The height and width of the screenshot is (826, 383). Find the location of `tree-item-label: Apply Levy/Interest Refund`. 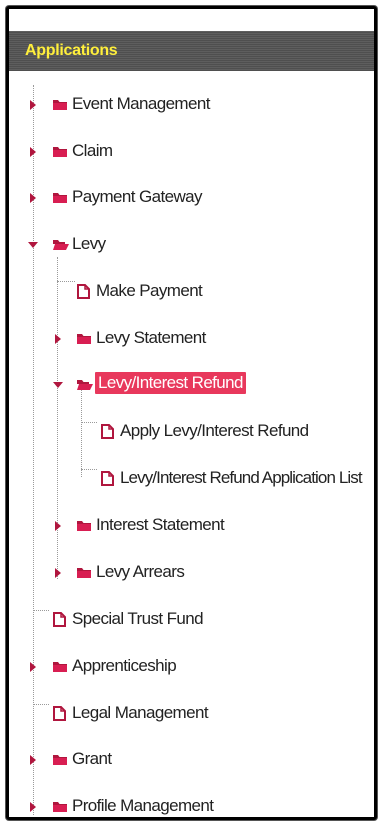

tree-item-label: Apply Levy/Interest Refund is located at coordinates (214, 430).